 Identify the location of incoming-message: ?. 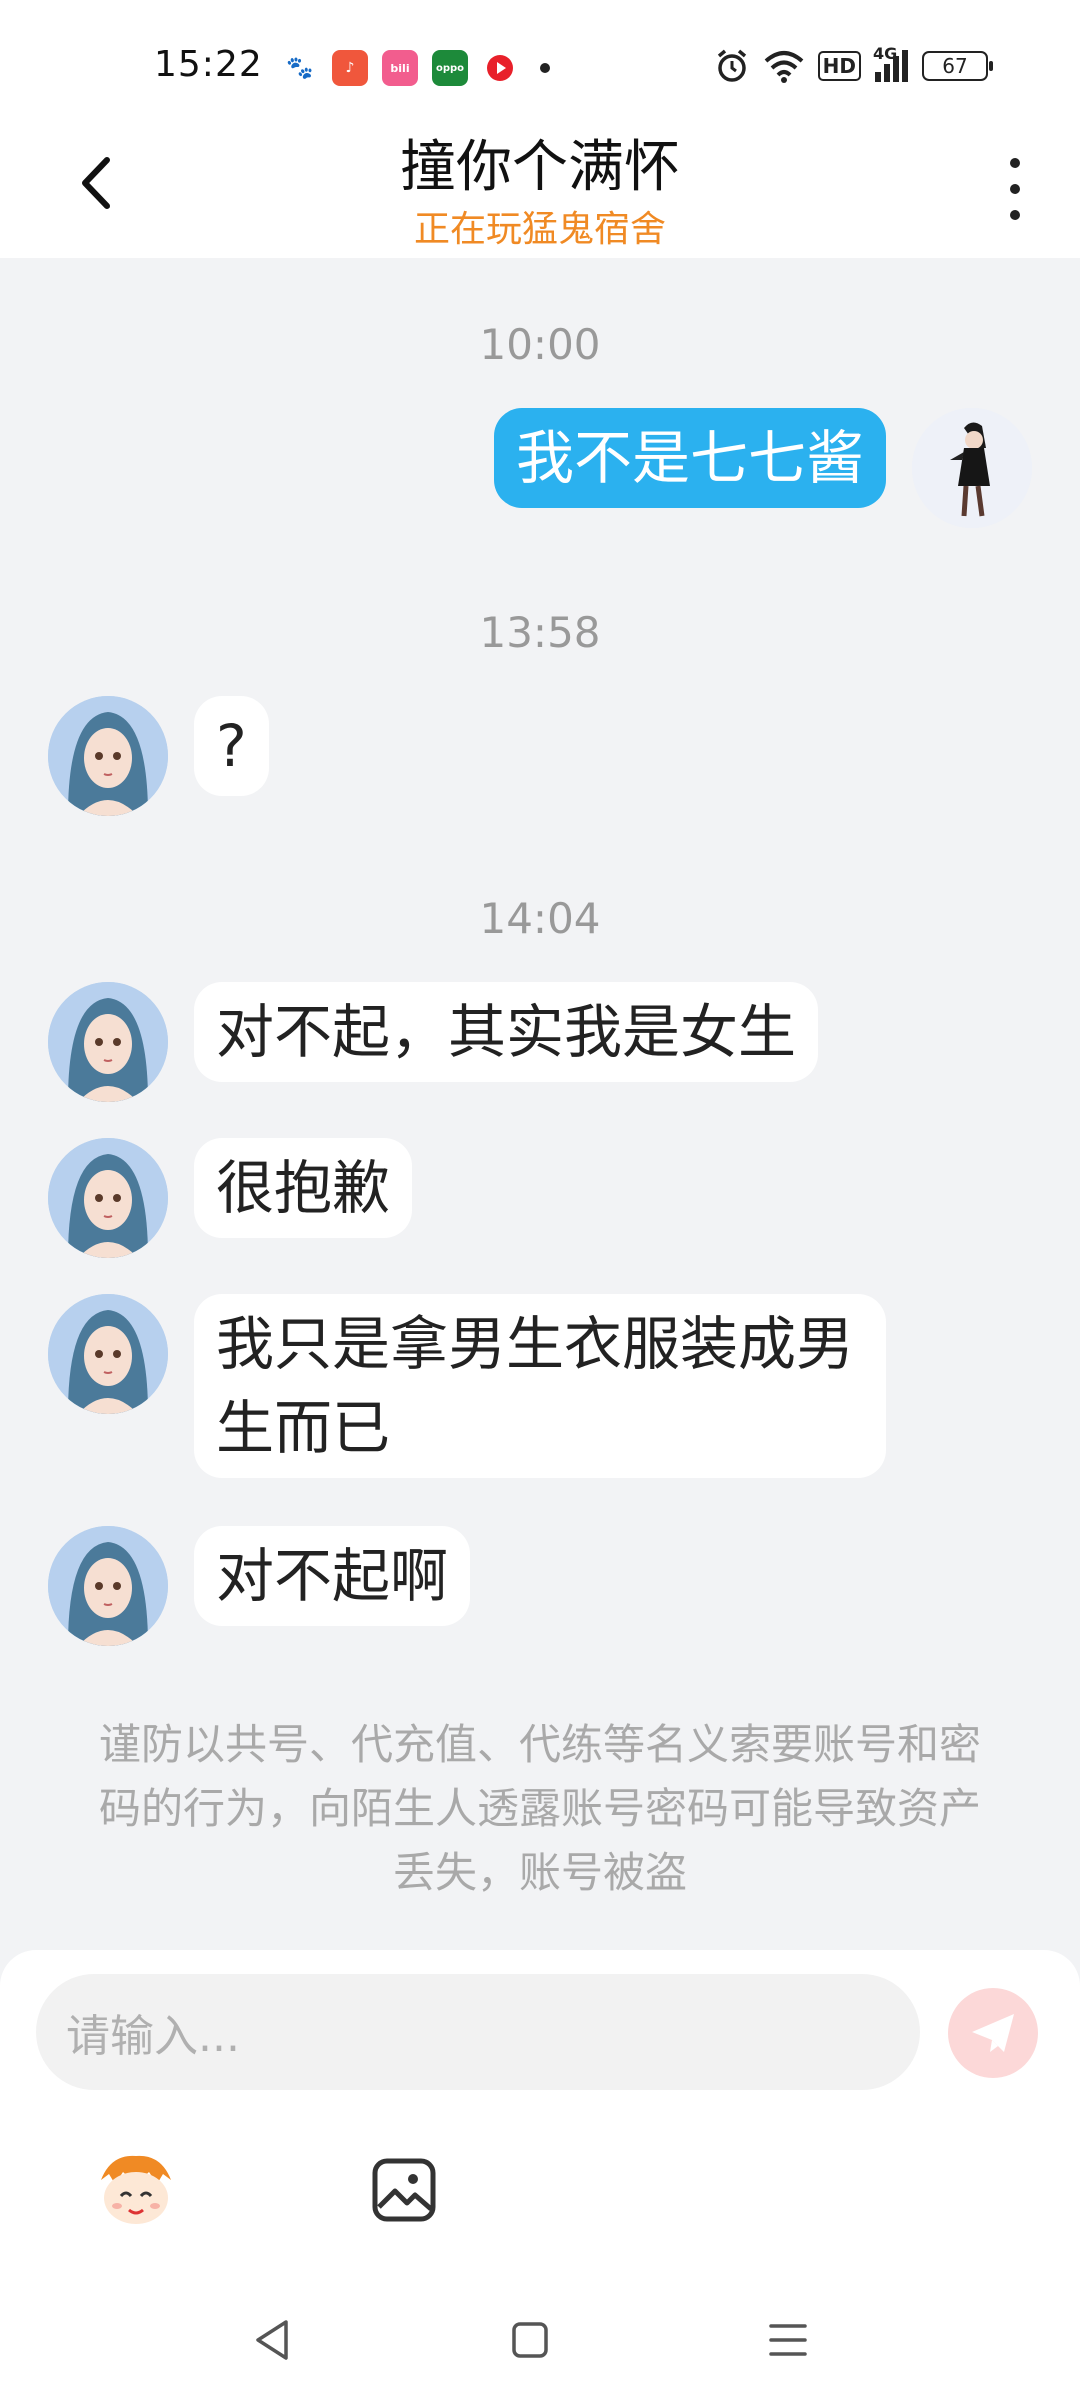
(231, 746).